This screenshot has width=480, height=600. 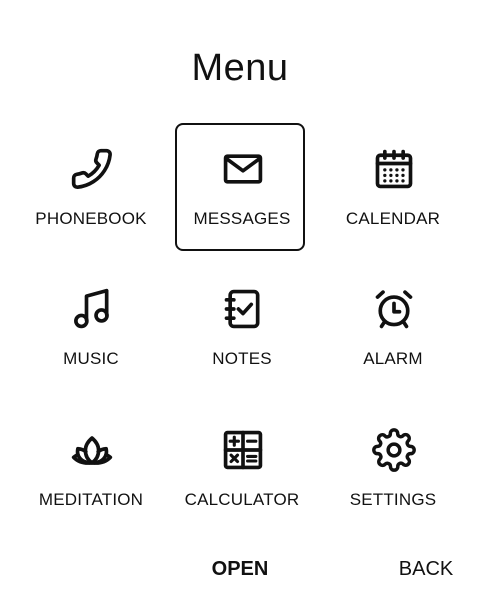 I want to click on lotus-icon, so click(x=92, y=450).